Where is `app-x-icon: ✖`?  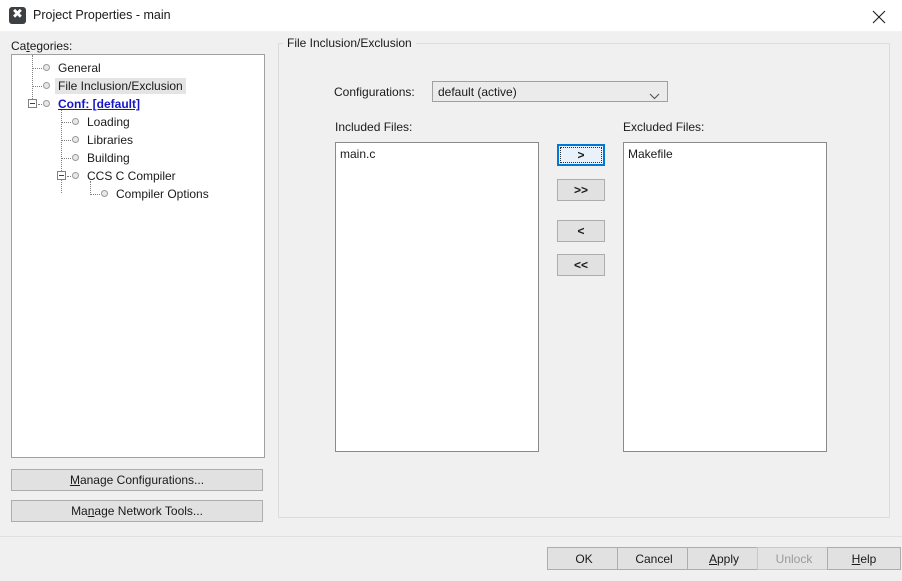
app-x-icon: ✖ is located at coordinates (17, 15).